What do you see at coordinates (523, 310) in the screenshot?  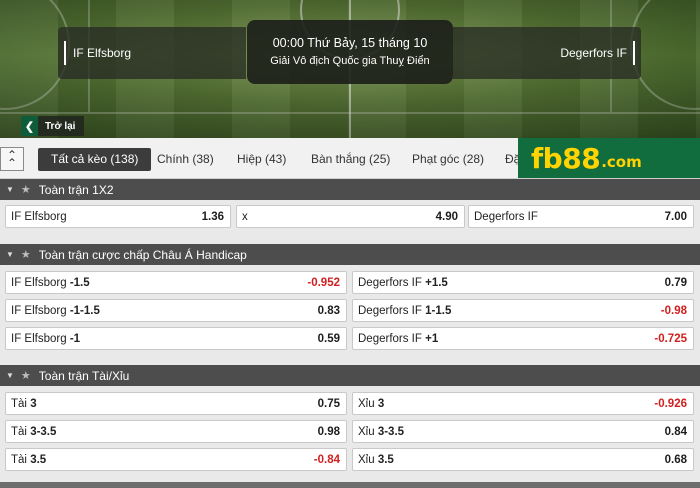 I see `odds-button: Degerfors IF 1-1.5 -0.98` at bounding box center [523, 310].